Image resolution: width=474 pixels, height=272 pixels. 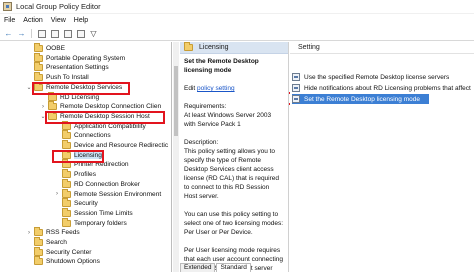 What do you see at coordinates (67, 33) in the screenshot?
I see `export-list-icon` at bounding box center [67, 33].